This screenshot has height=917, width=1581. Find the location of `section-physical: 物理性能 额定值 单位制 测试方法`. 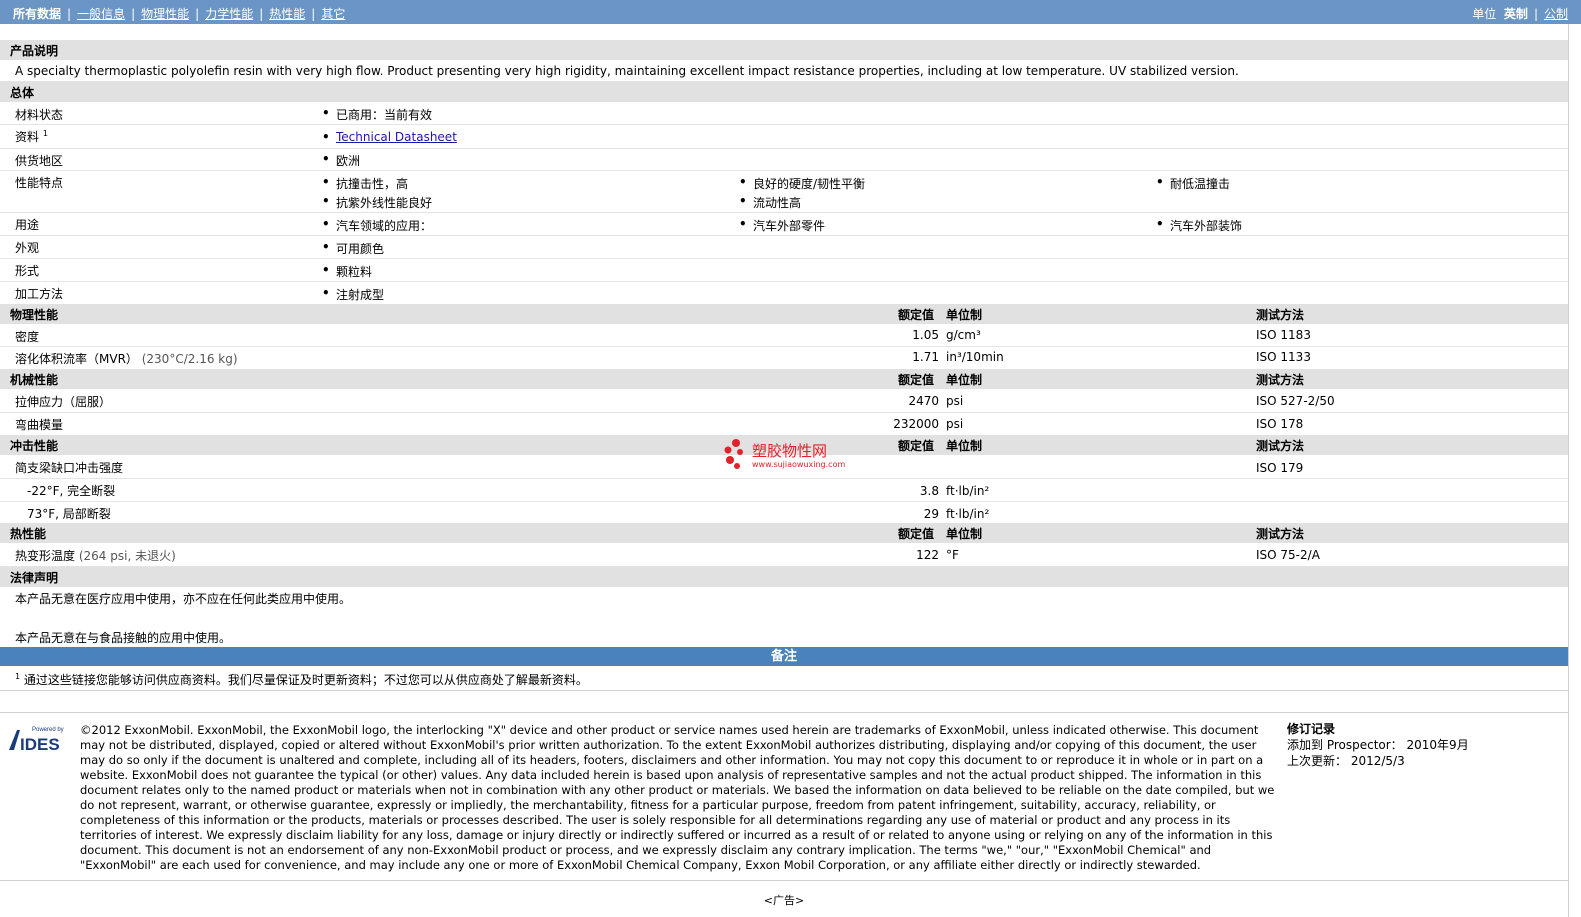

section-physical: 物理性能 额定值 单位制 测试方法 is located at coordinates (784, 314).